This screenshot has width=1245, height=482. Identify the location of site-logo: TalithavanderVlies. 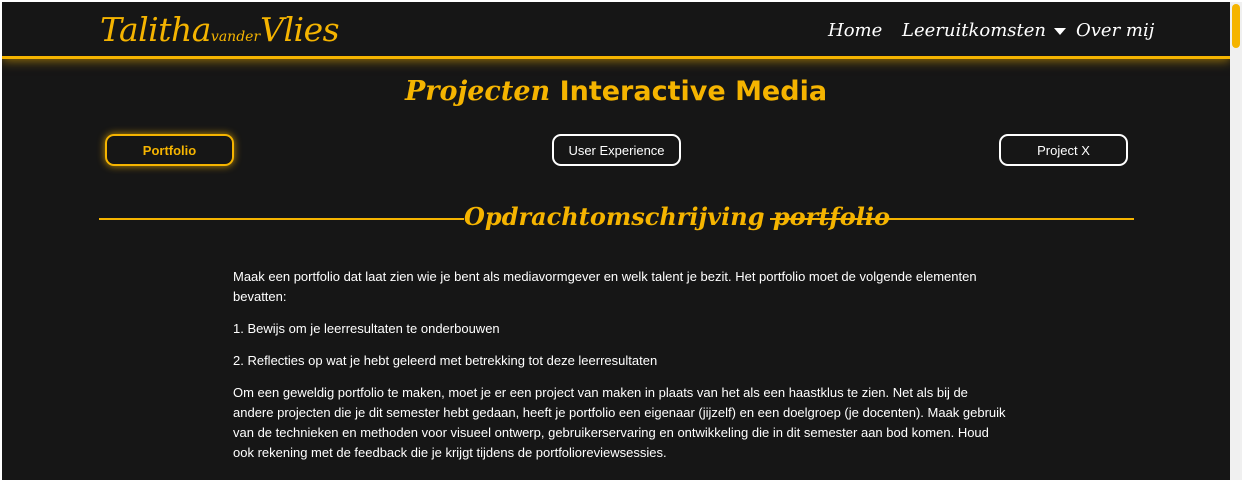
(220, 29).